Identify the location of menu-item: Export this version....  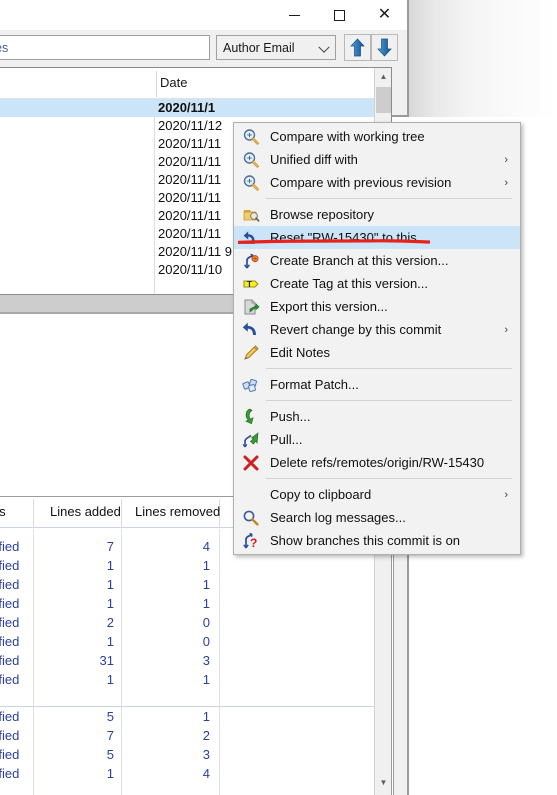
(377, 306).